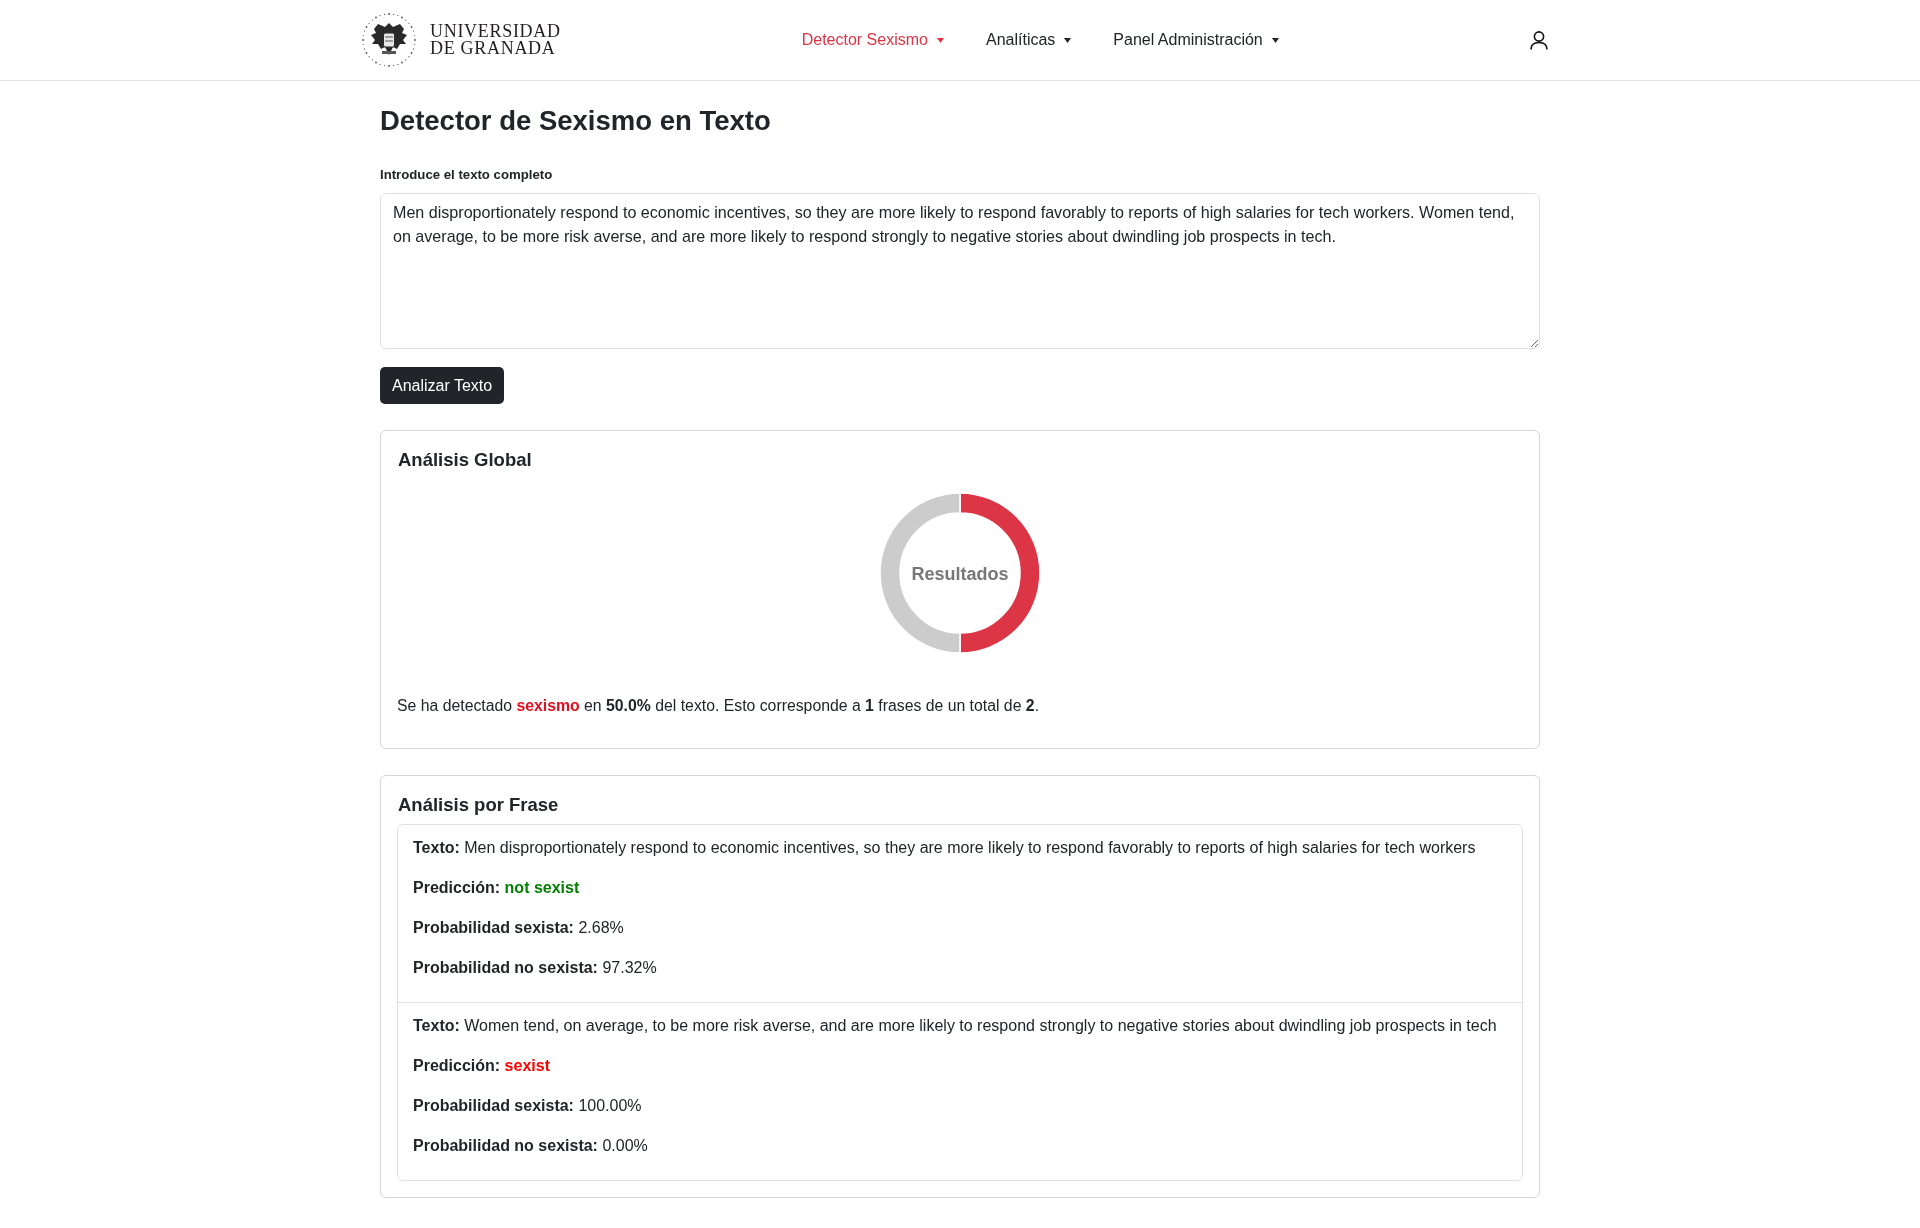  Describe the element at coordinates (519, 928) in the screenshot. I see `probability-text: Probabilidad sexista: 2.68%` at that location.